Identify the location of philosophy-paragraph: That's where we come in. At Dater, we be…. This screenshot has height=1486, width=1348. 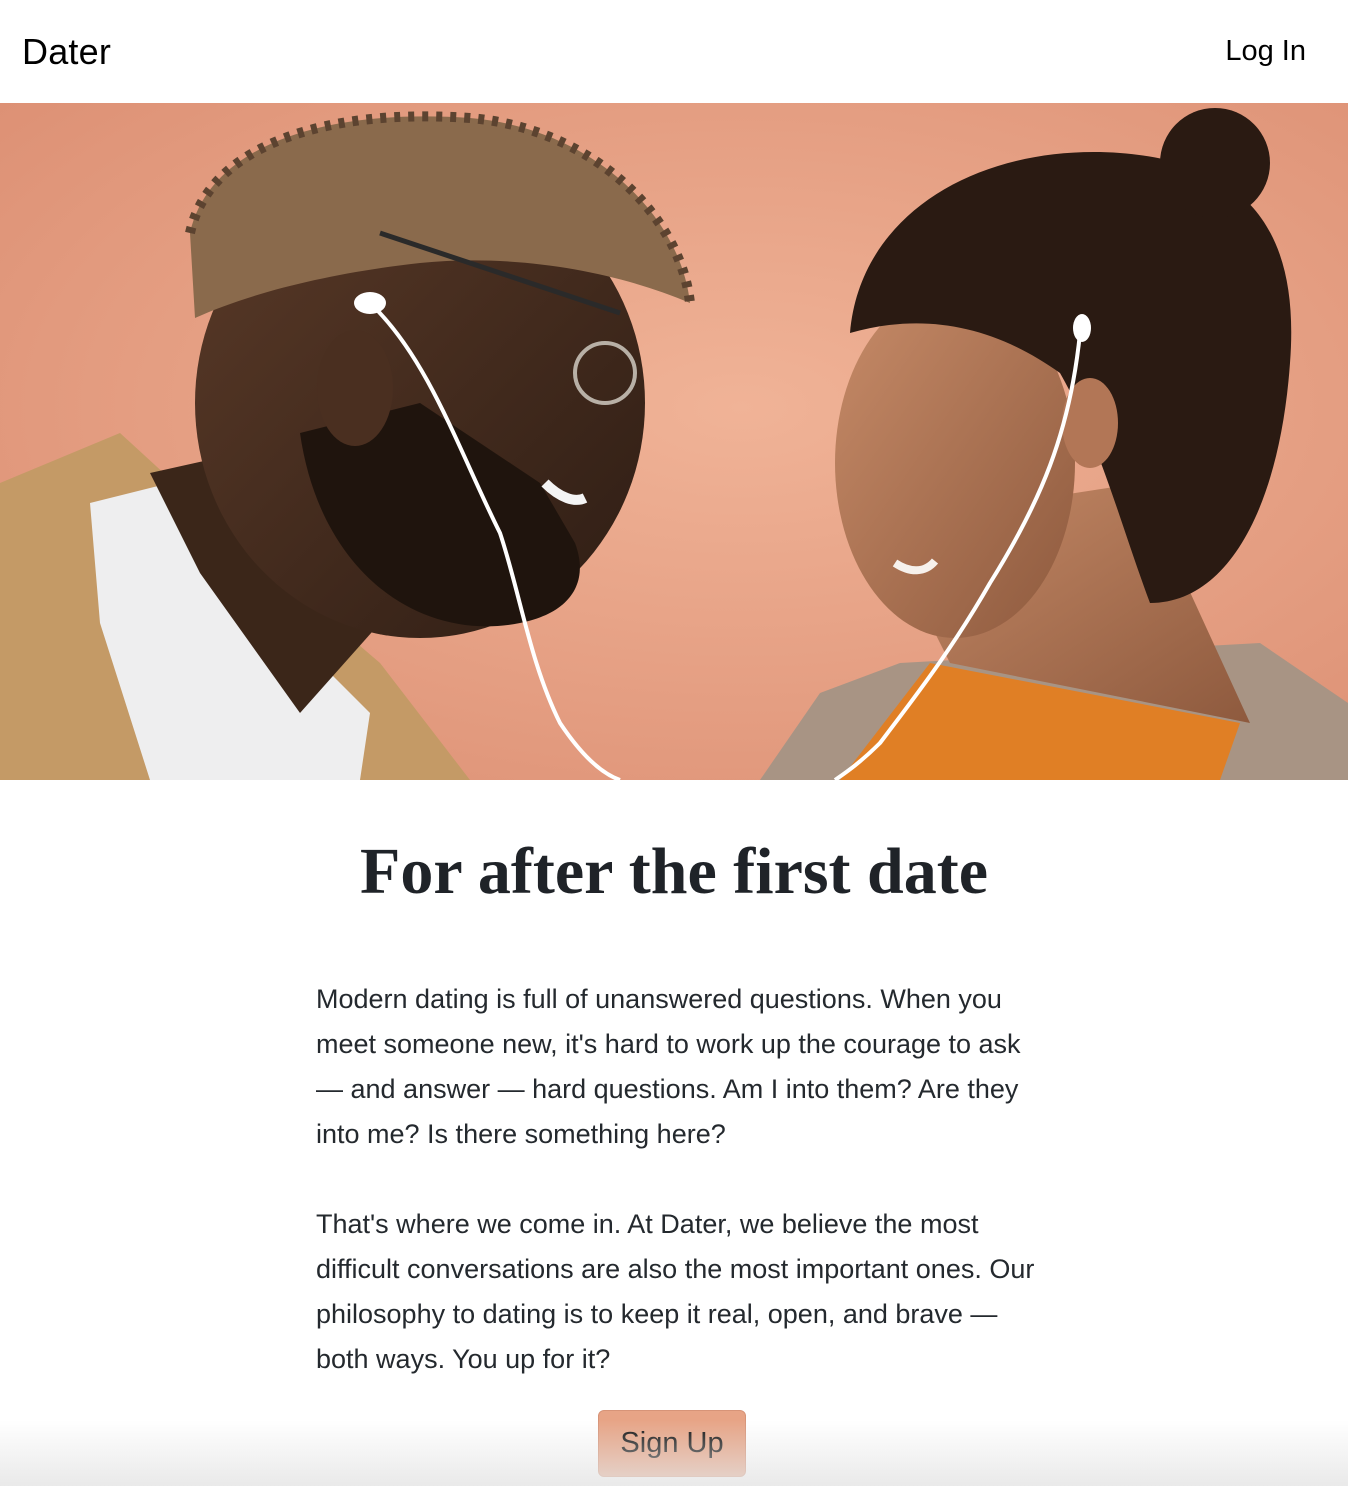
(675, 1291).